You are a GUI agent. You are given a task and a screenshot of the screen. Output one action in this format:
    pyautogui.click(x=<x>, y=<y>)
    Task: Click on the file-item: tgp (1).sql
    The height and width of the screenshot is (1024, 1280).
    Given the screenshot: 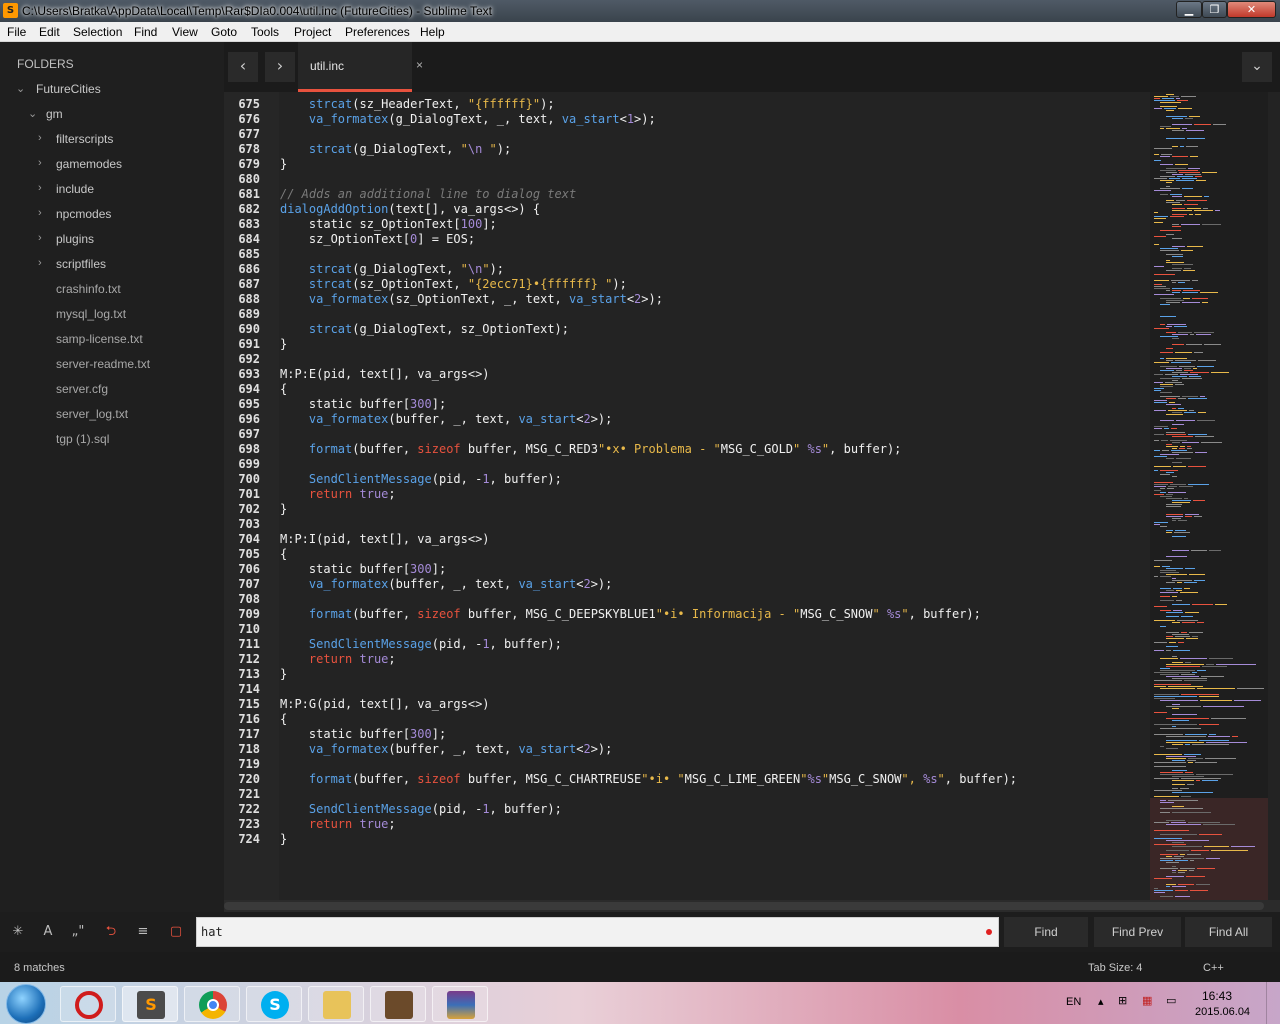 What is the action you would take?
    pyautogui.click(x=82, y=439)
    